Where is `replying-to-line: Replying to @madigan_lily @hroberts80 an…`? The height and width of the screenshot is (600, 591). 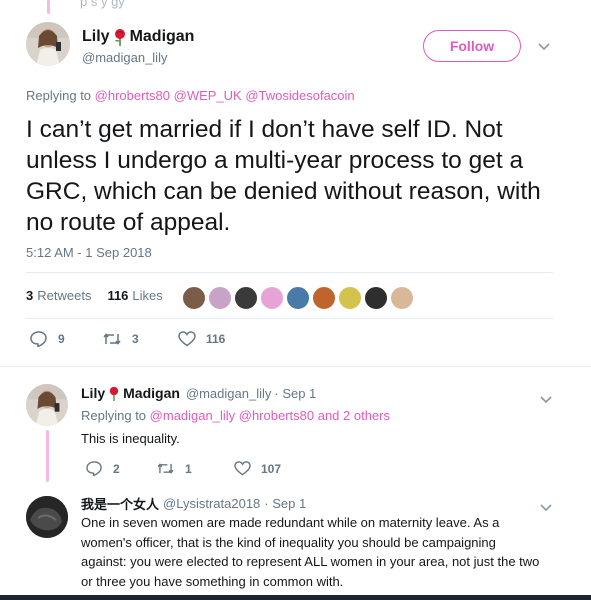
replying-to-line: Replying to @madigan_lily @hroberts80 an… is located at coordinates (235, 415).